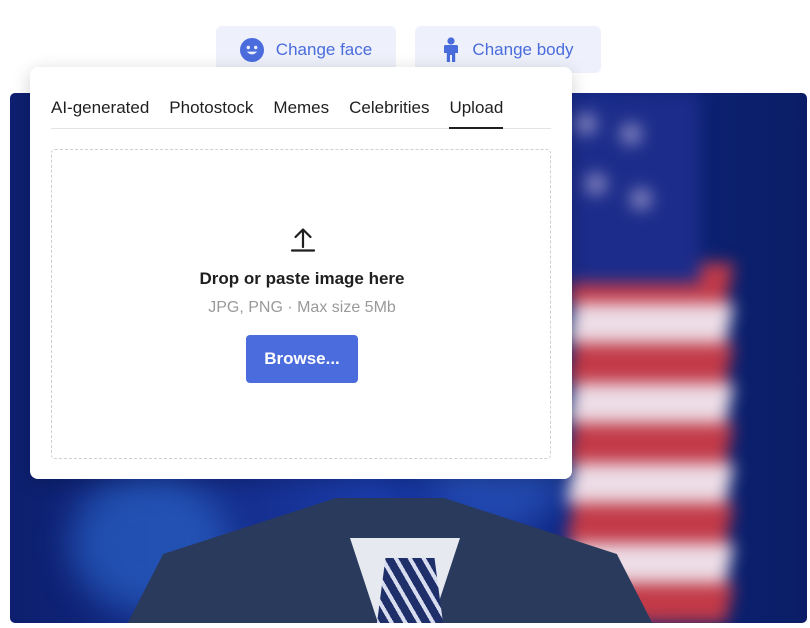 This screenshot has width=810, height=628. I want to click on tab-celebrities: Celebrities, so click(389, 113).